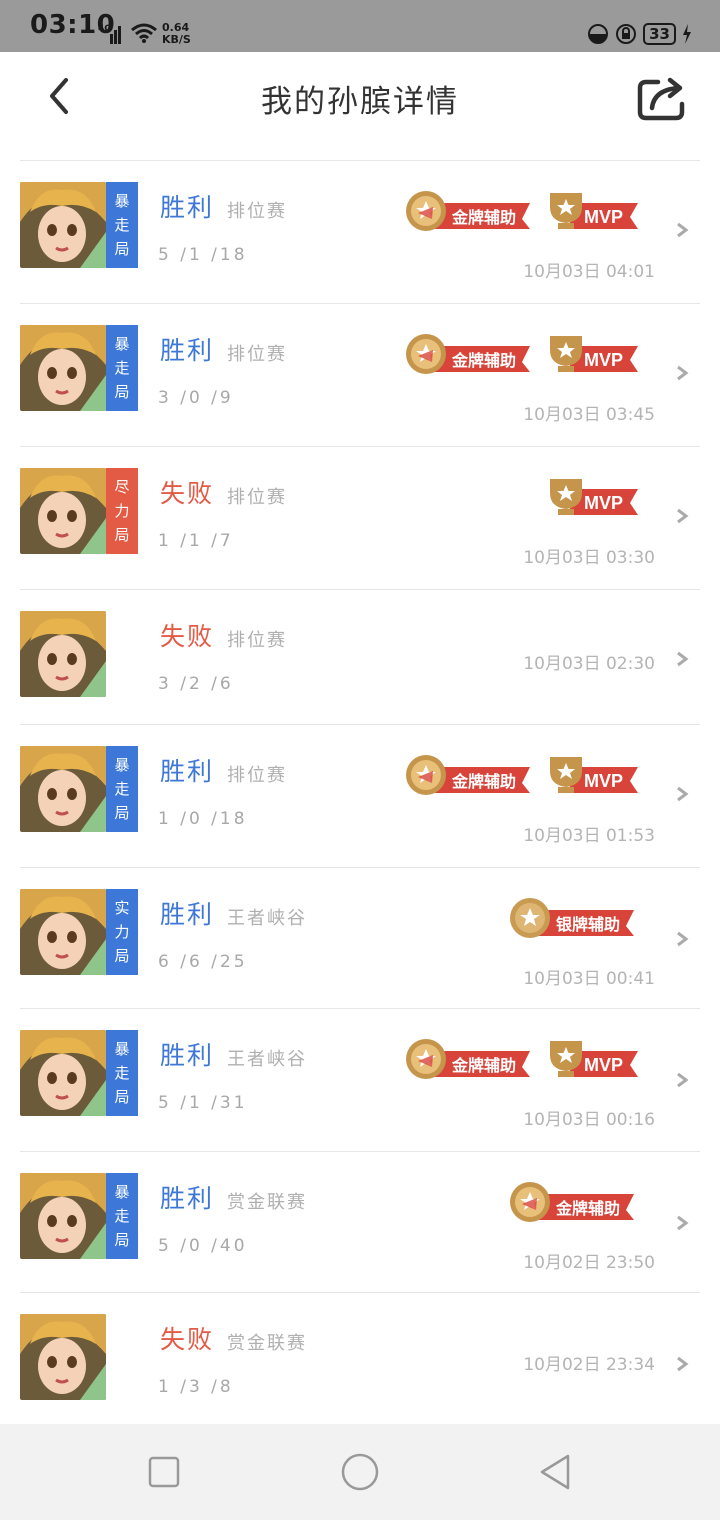 The height and width of the screenshot is (1520, 720). I want to click on match-row: 暴走局胜利 排位赛 3 /0 /9 MVP 金牌辅助 10月03日 03:45, so click(360, 374).